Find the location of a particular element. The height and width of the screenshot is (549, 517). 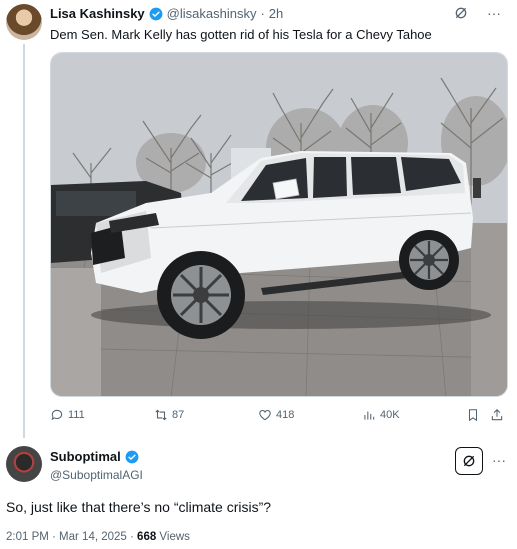

views-button: 40K is located at coordinates (381, 415).